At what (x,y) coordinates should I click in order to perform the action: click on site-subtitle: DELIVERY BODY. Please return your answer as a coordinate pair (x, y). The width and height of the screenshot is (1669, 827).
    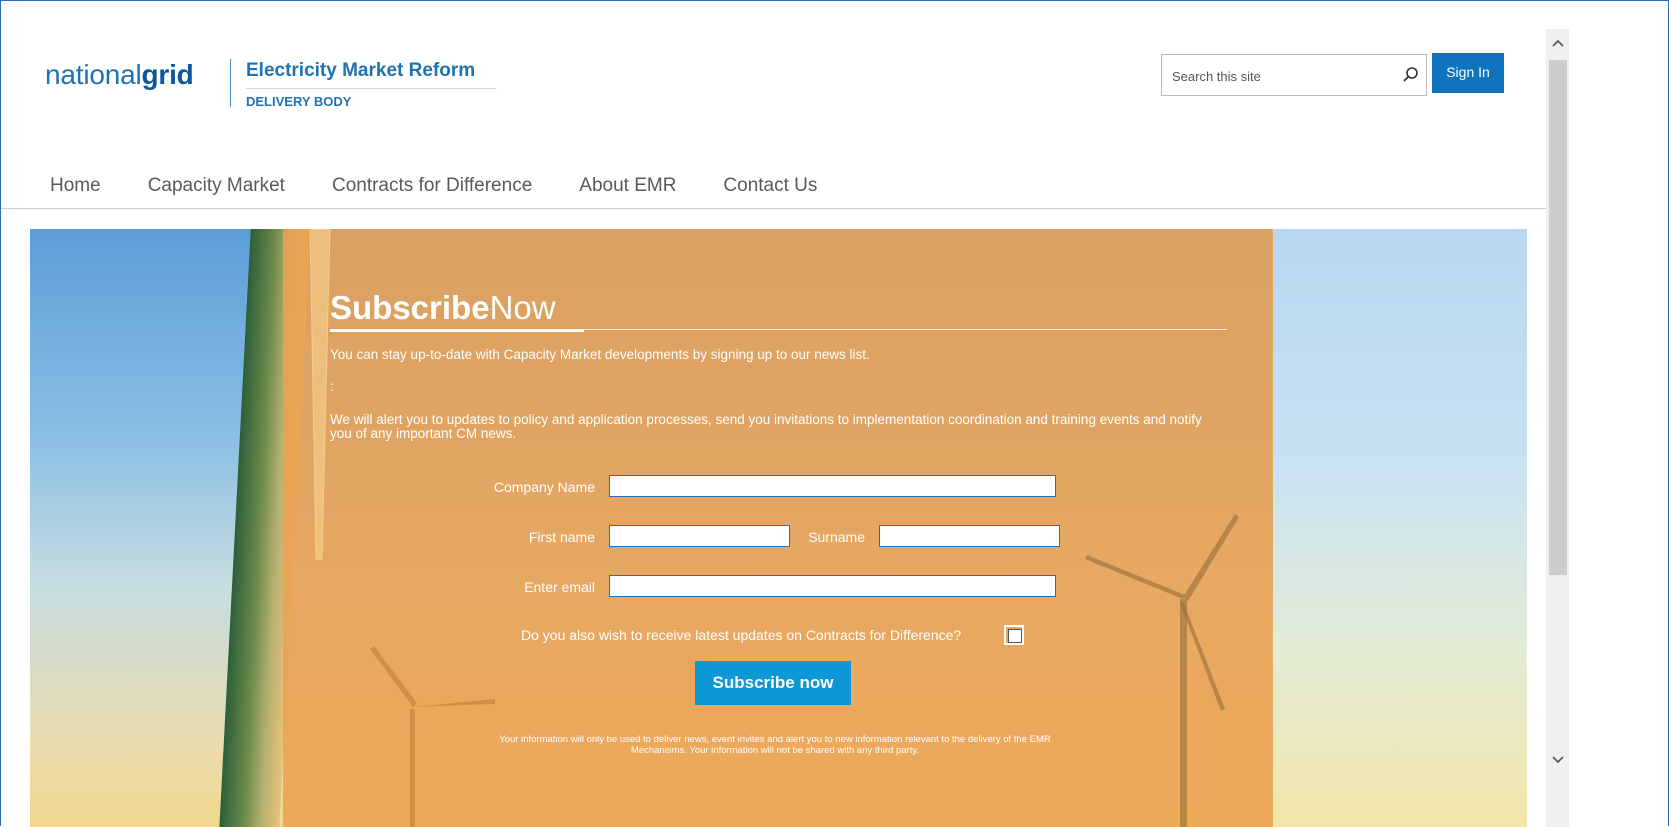
    Looking at the image, I should click on (299, 101).